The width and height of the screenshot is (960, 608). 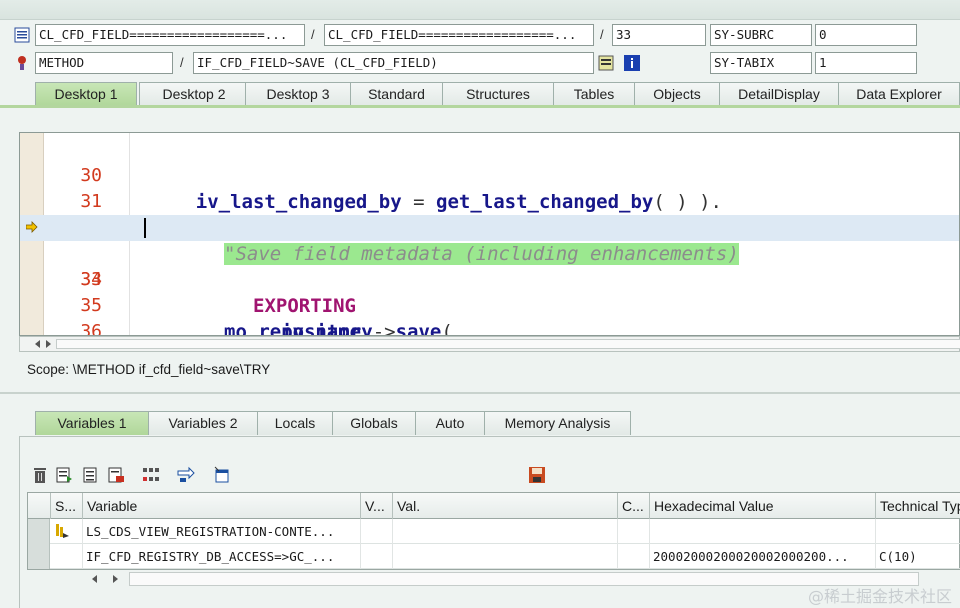 I want to click on hex-cell, so click(x=763, y=531).